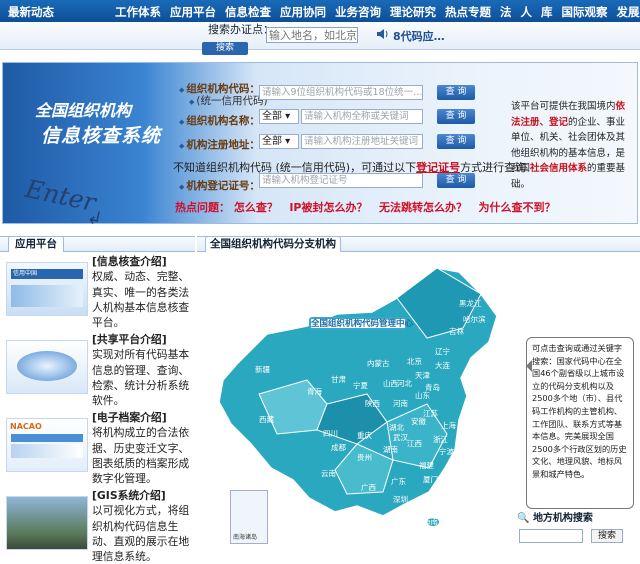 Image resolution: width=640 pixels, height=564 pixels. I want to click on province-label: 新疆, so click(262, 369).